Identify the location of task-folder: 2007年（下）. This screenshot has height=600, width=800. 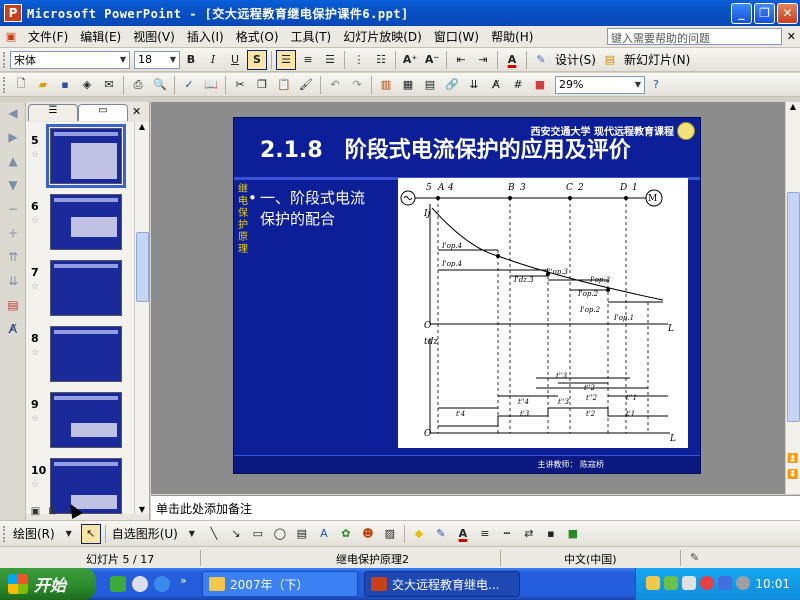
(280, 584).